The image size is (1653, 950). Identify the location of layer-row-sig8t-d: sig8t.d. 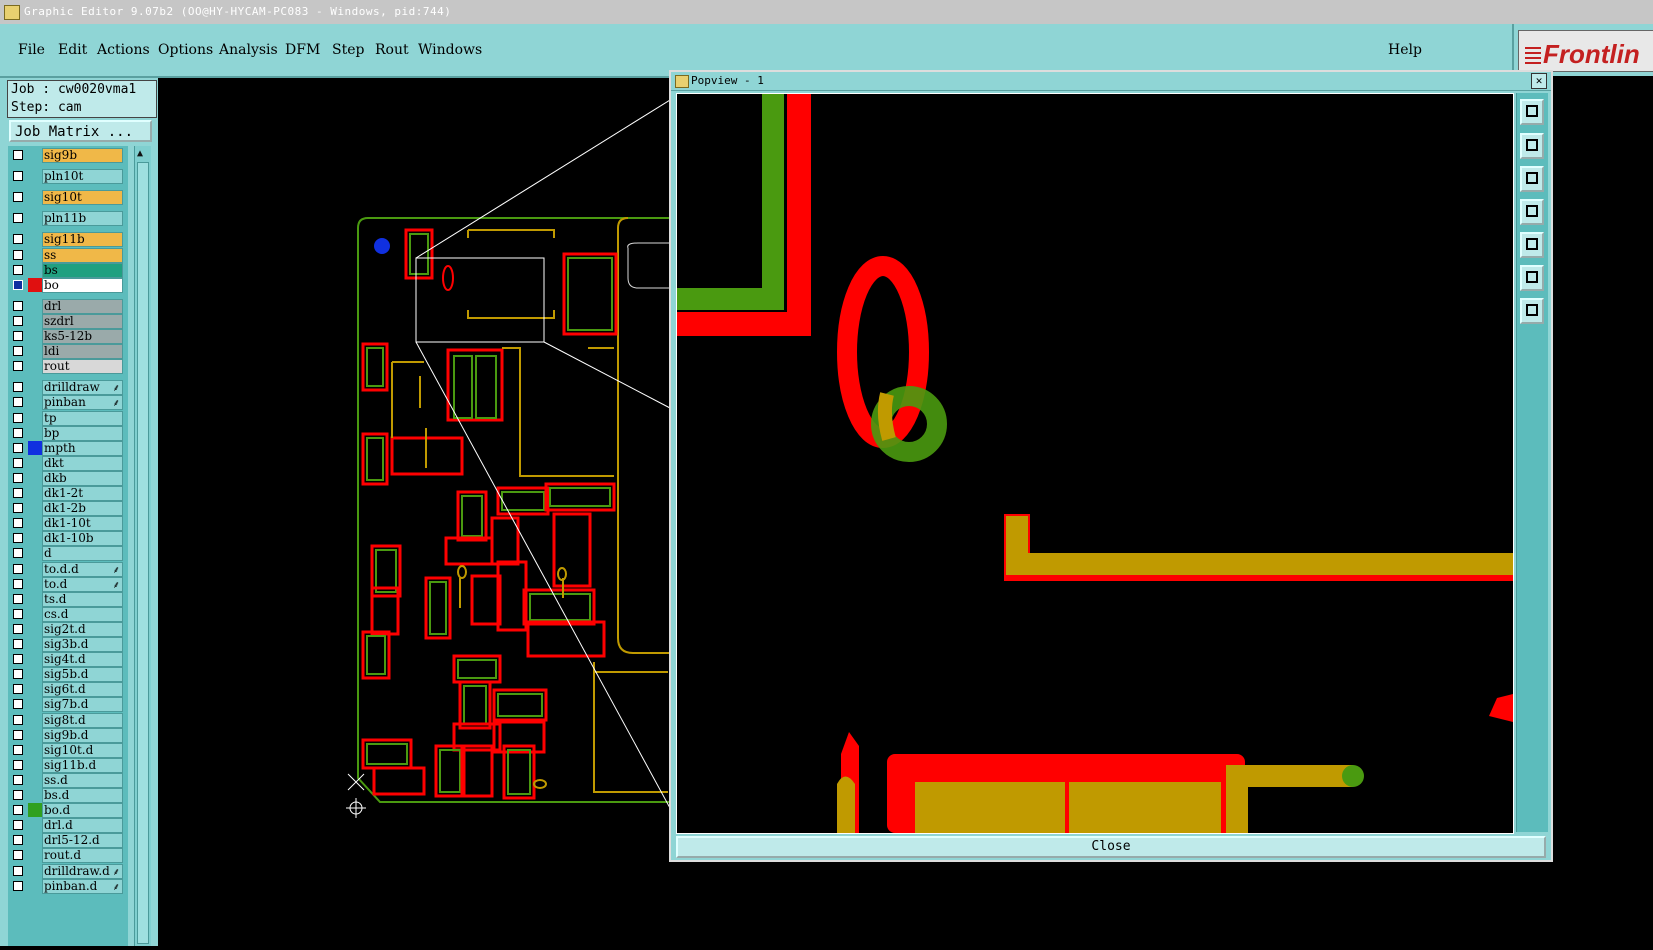
(68, 720).